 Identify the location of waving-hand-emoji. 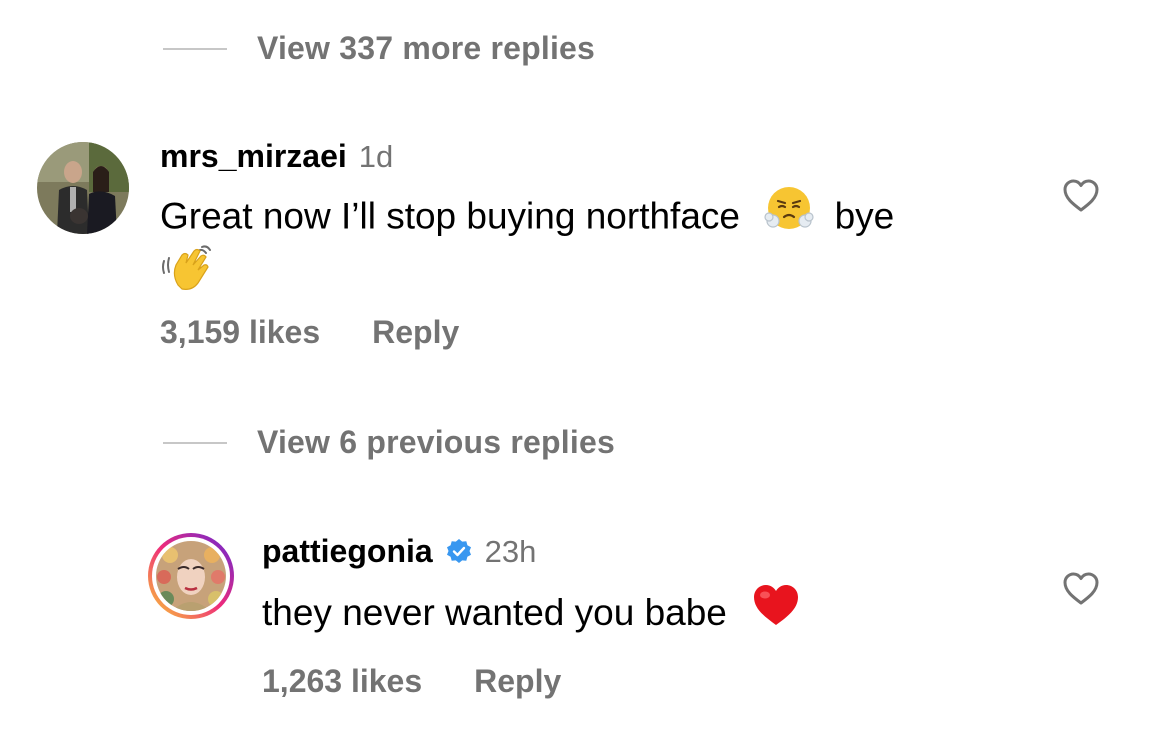
(189, 271).